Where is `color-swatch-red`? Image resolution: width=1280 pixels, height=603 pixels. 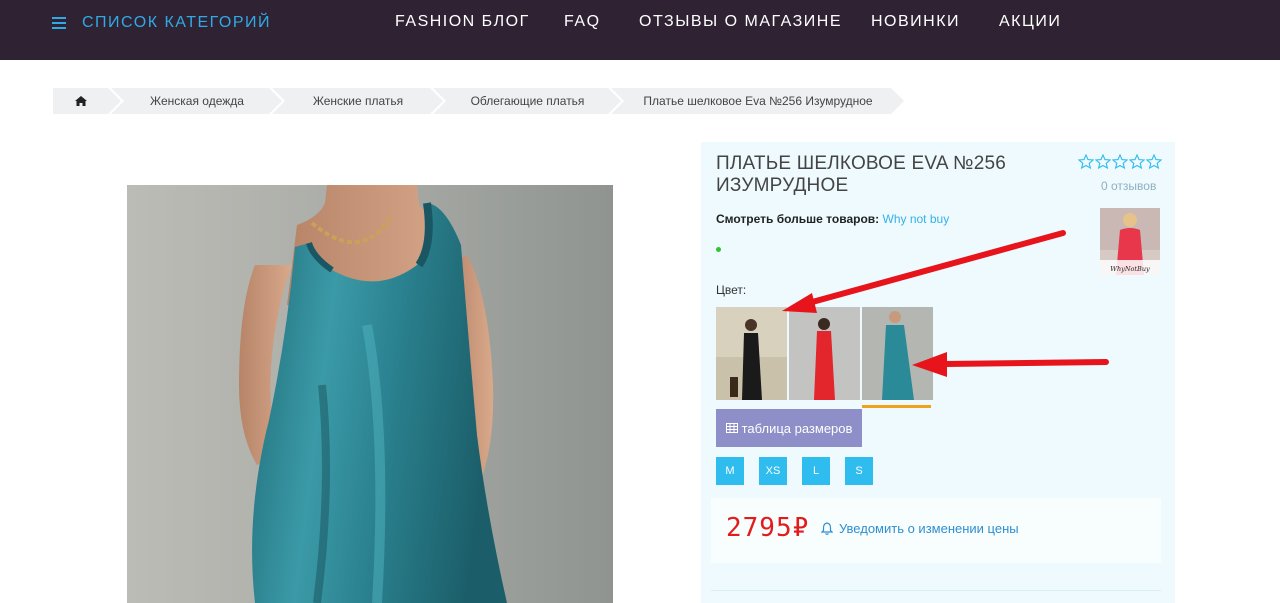
color-swatch-red is located at coordinates (824, 353).